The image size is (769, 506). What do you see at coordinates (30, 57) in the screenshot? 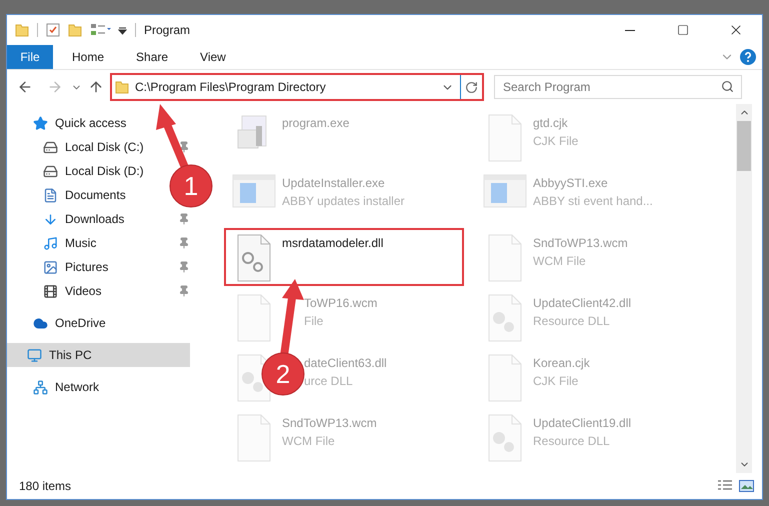
I see `file-tab: File` at bounding box center [30, 57].